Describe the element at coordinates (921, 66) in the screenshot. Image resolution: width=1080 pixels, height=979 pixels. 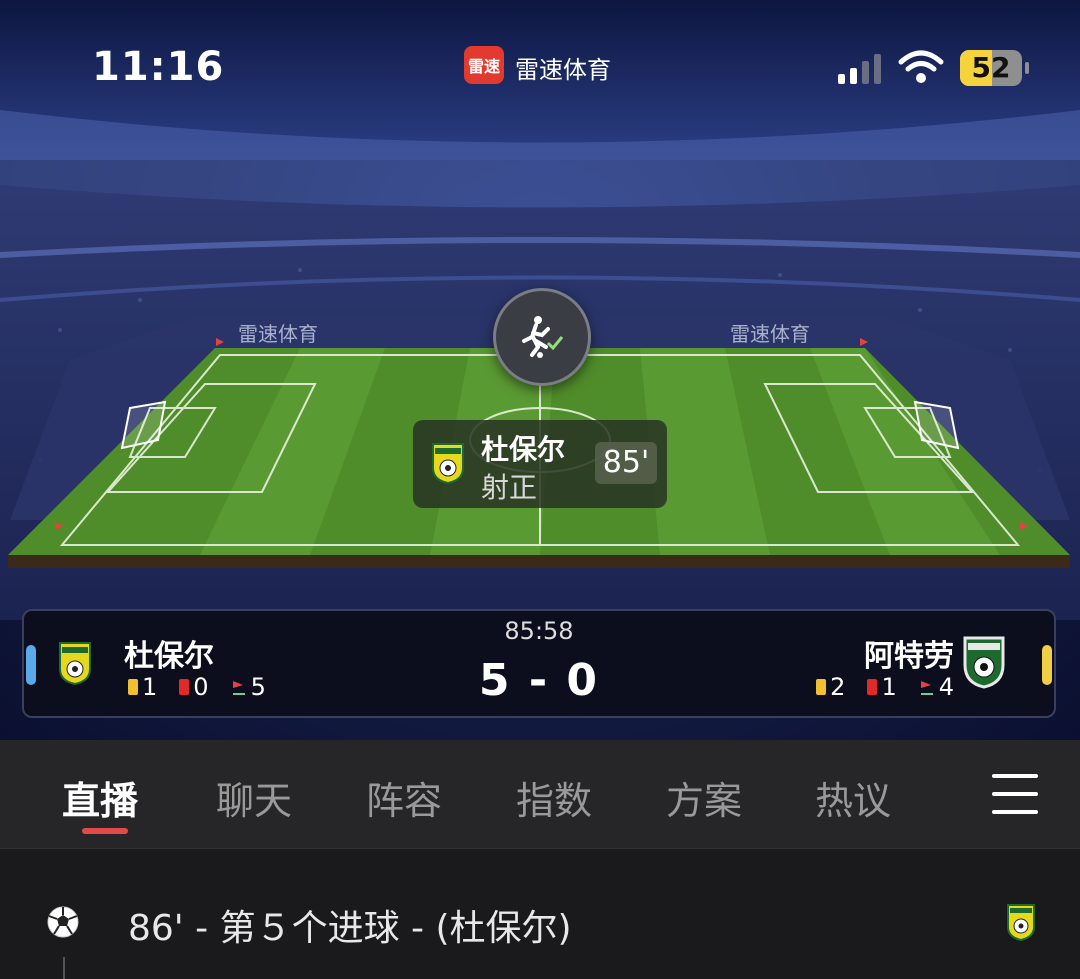
I see `wifi-icon` at that location.